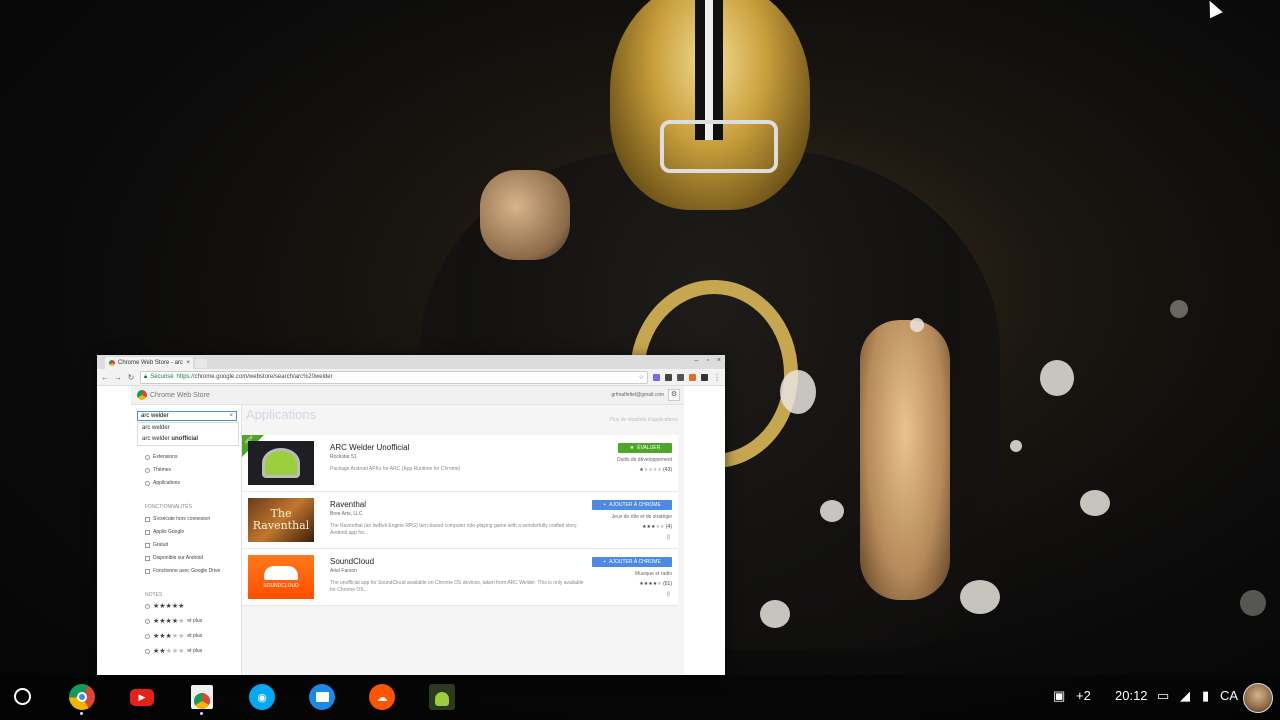 This screenshot has height=720, width=1280. I want to click on shelf-app-web-store, so click(202, 699).